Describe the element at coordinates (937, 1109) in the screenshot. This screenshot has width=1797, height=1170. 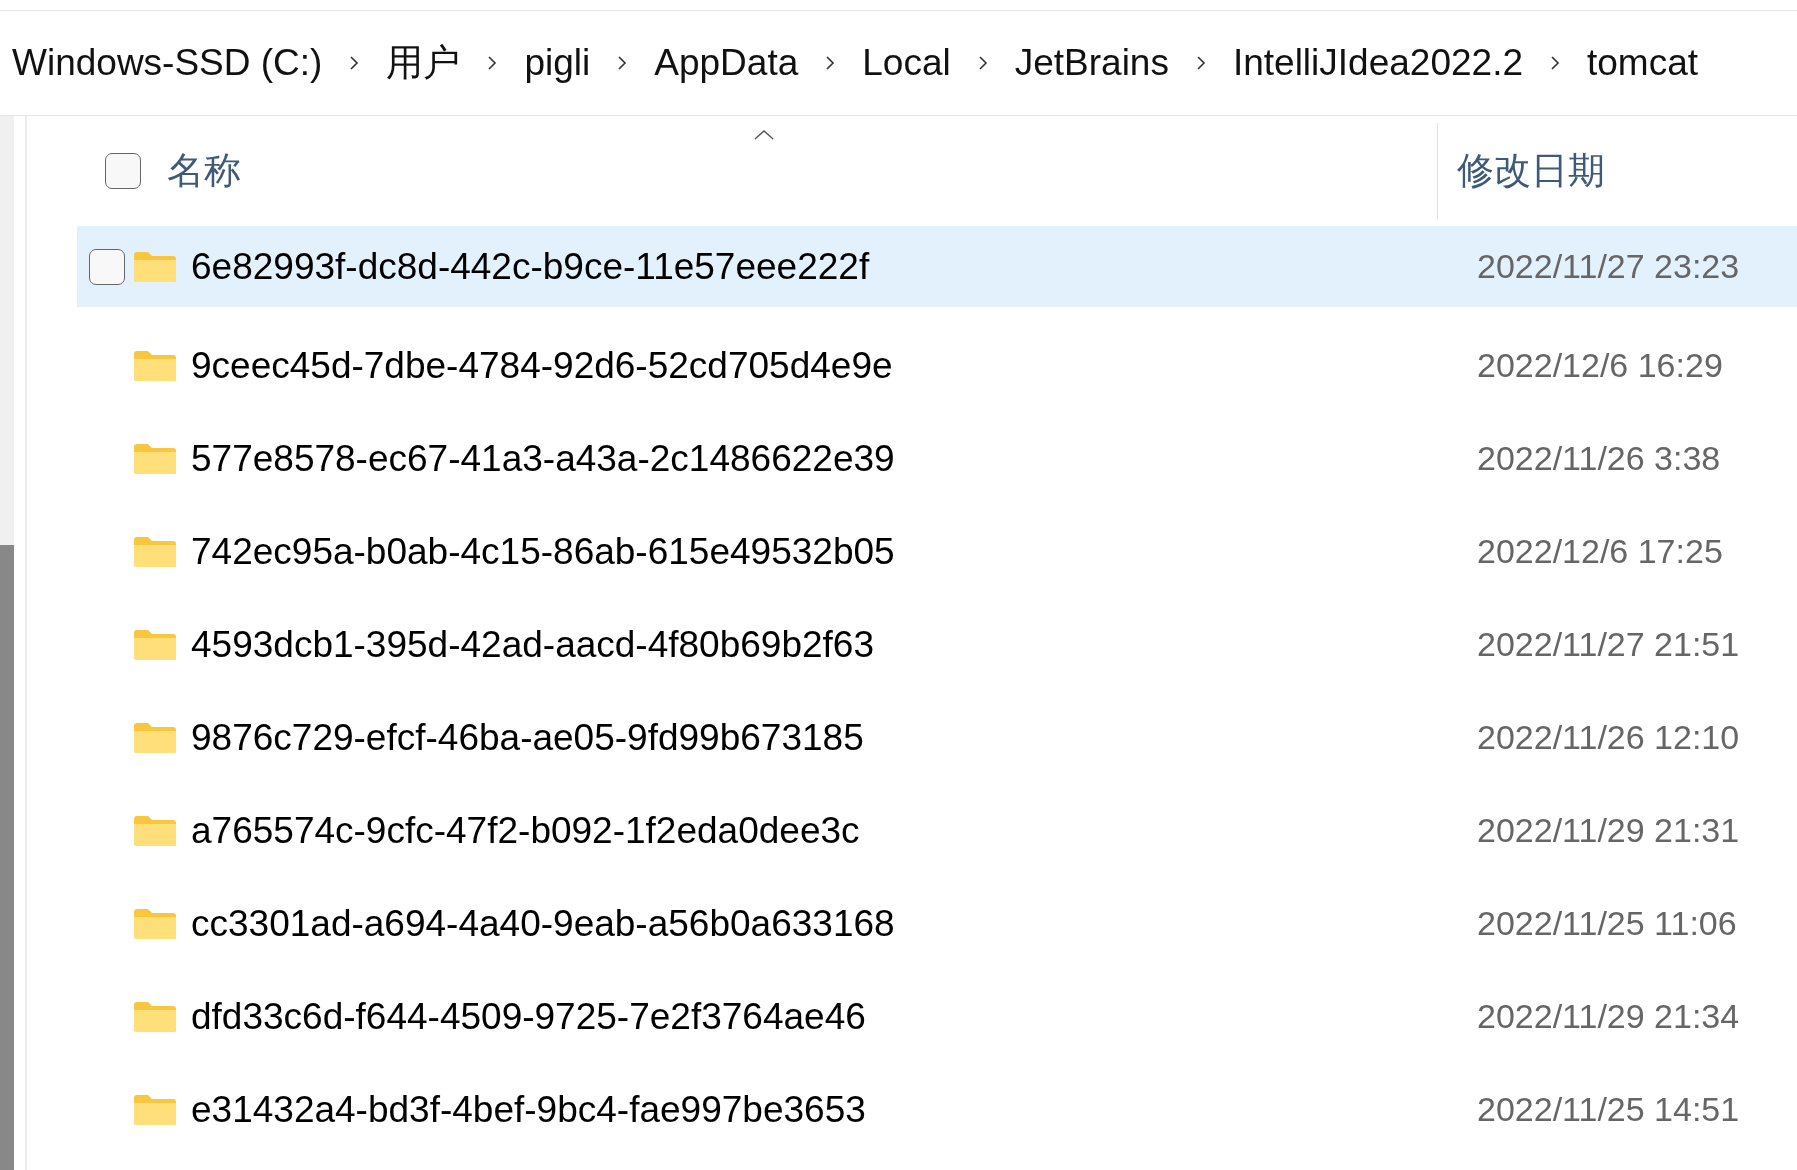
I see `file-row: e31432a4-bd3f-4bef-9bc4-fae997be3653 2022/11/25 14:51` at that location.